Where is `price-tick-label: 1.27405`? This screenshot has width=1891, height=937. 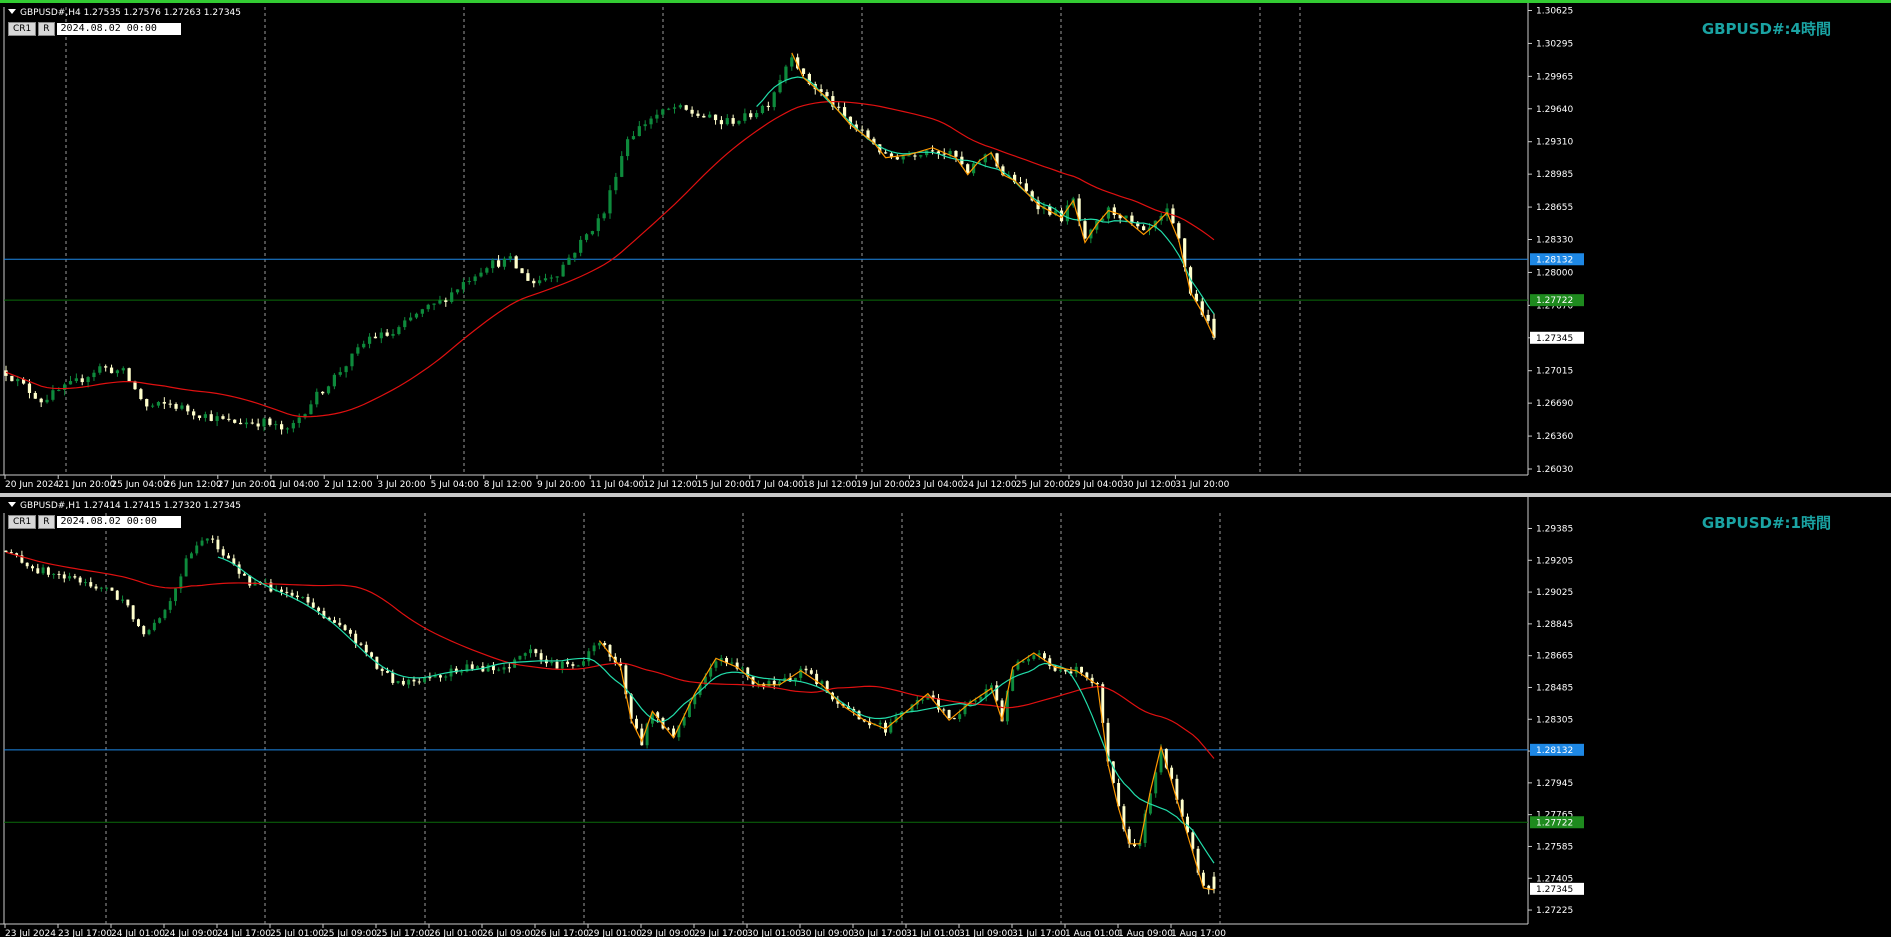
price-tick-label: 1.27405 is located at coordinates (1554, 879).